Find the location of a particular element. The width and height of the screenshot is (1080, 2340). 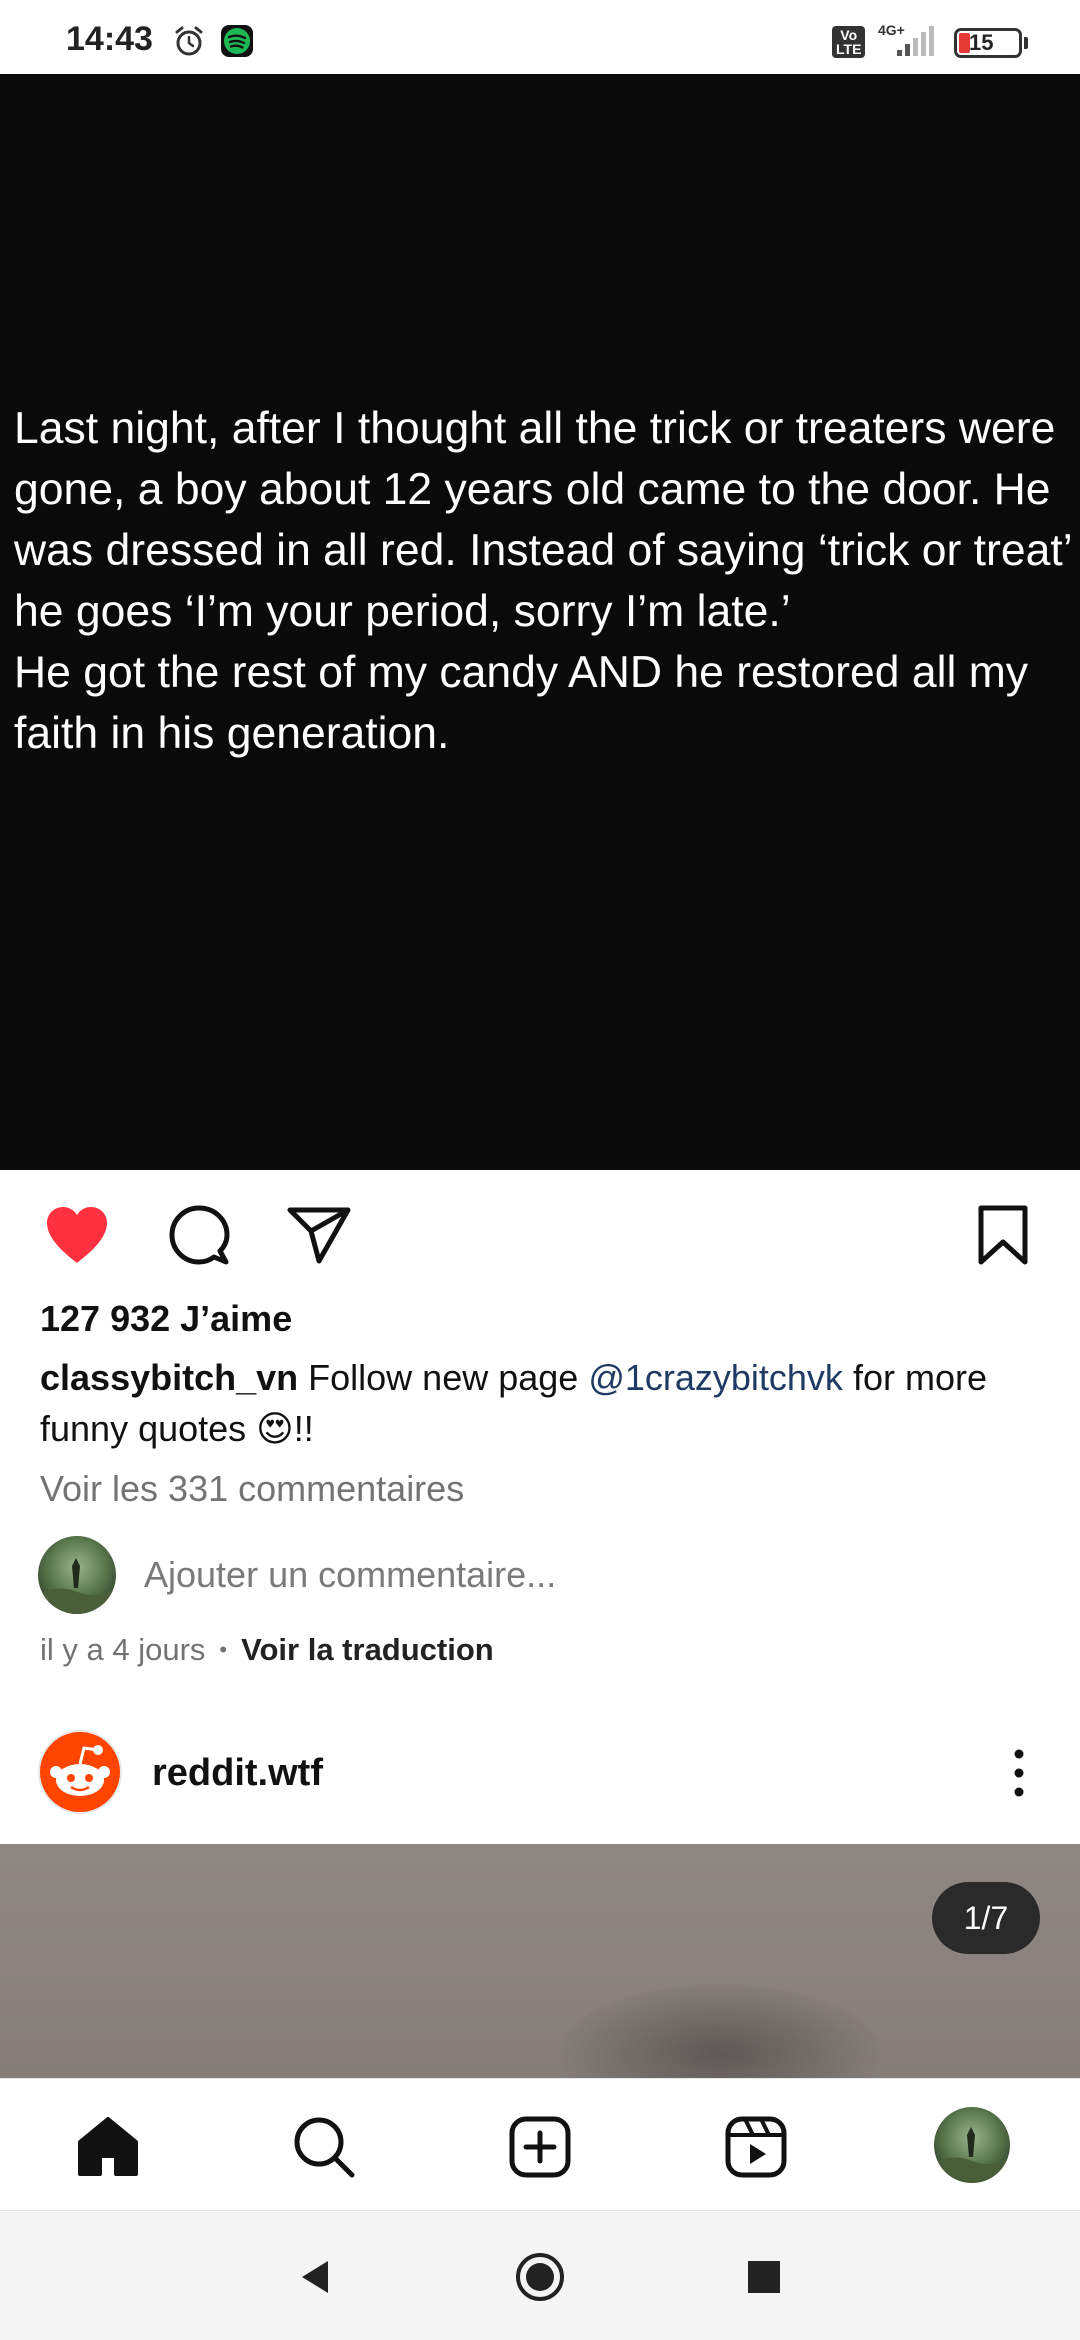

see-translation-link: Voir la traduction is located at coordinates (367, 1650).